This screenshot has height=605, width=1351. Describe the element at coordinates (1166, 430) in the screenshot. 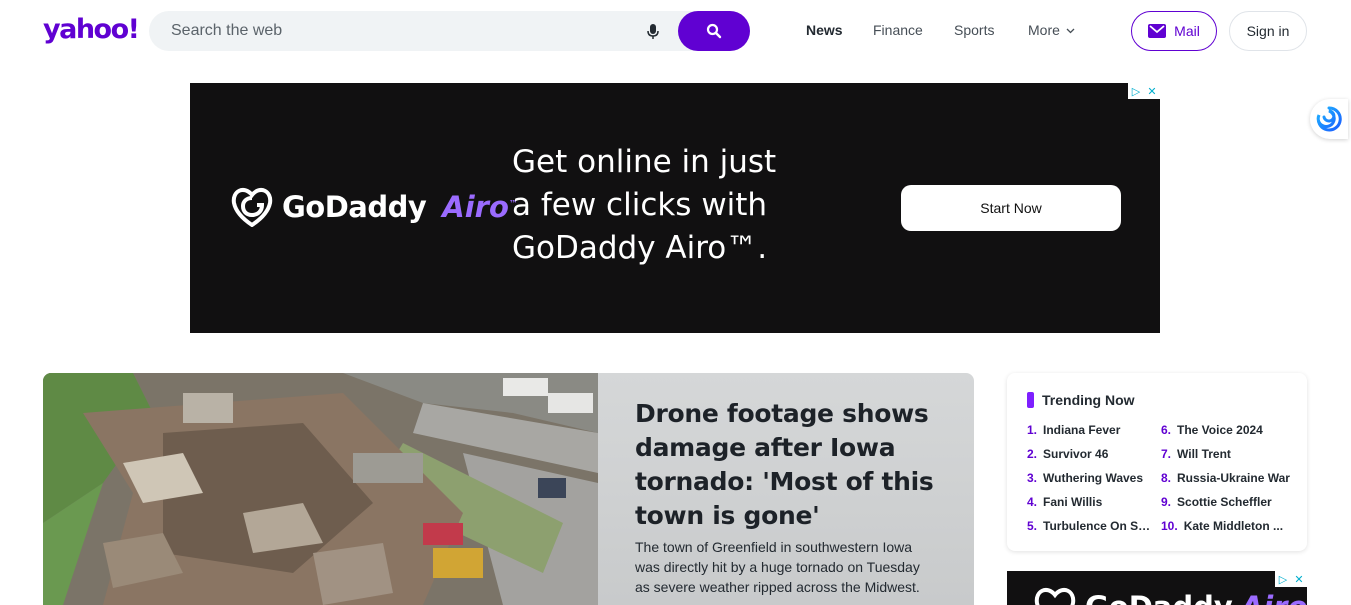

I see `trending-item-number: 6.` at that location.